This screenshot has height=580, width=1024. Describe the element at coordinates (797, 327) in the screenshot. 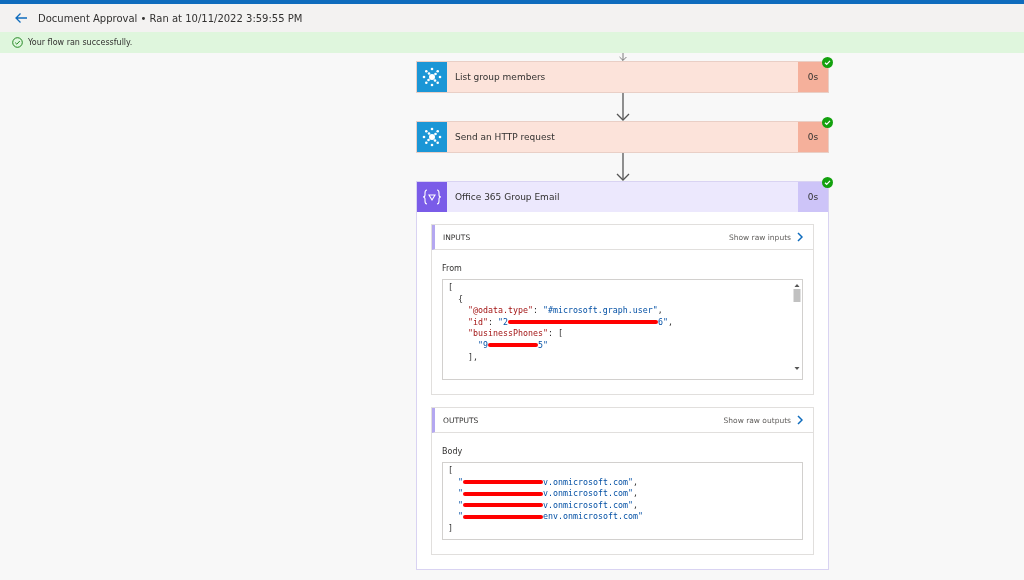

I see `scrollbar` at that location.